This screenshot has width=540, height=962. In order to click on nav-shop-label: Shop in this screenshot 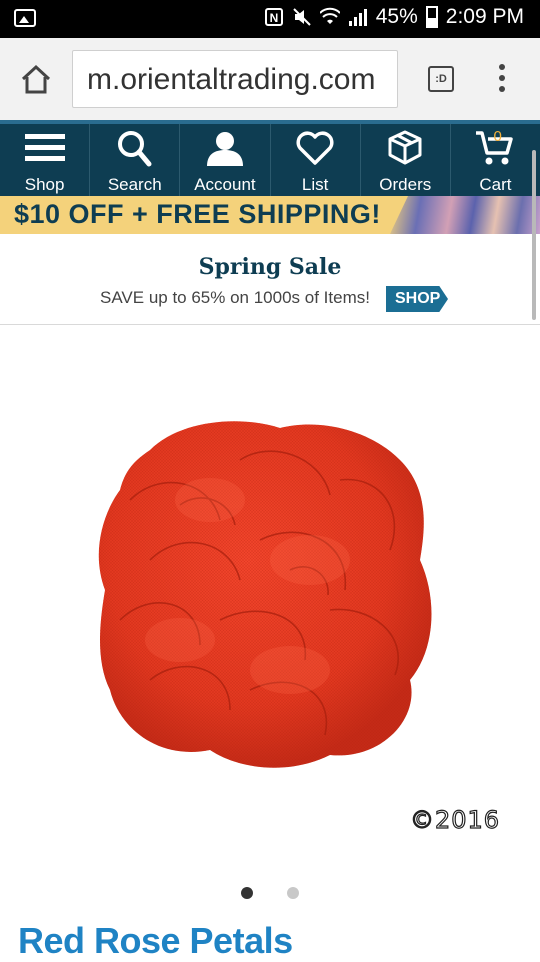, I will do `click(44, 184)`.